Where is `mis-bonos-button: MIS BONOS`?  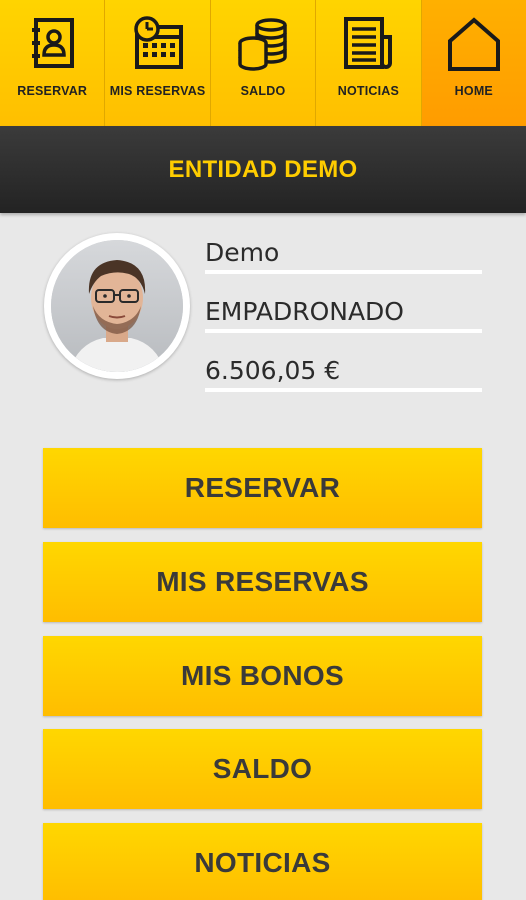
mis-bonos-button: MIS BONOS is located at coordinates (262, 676).